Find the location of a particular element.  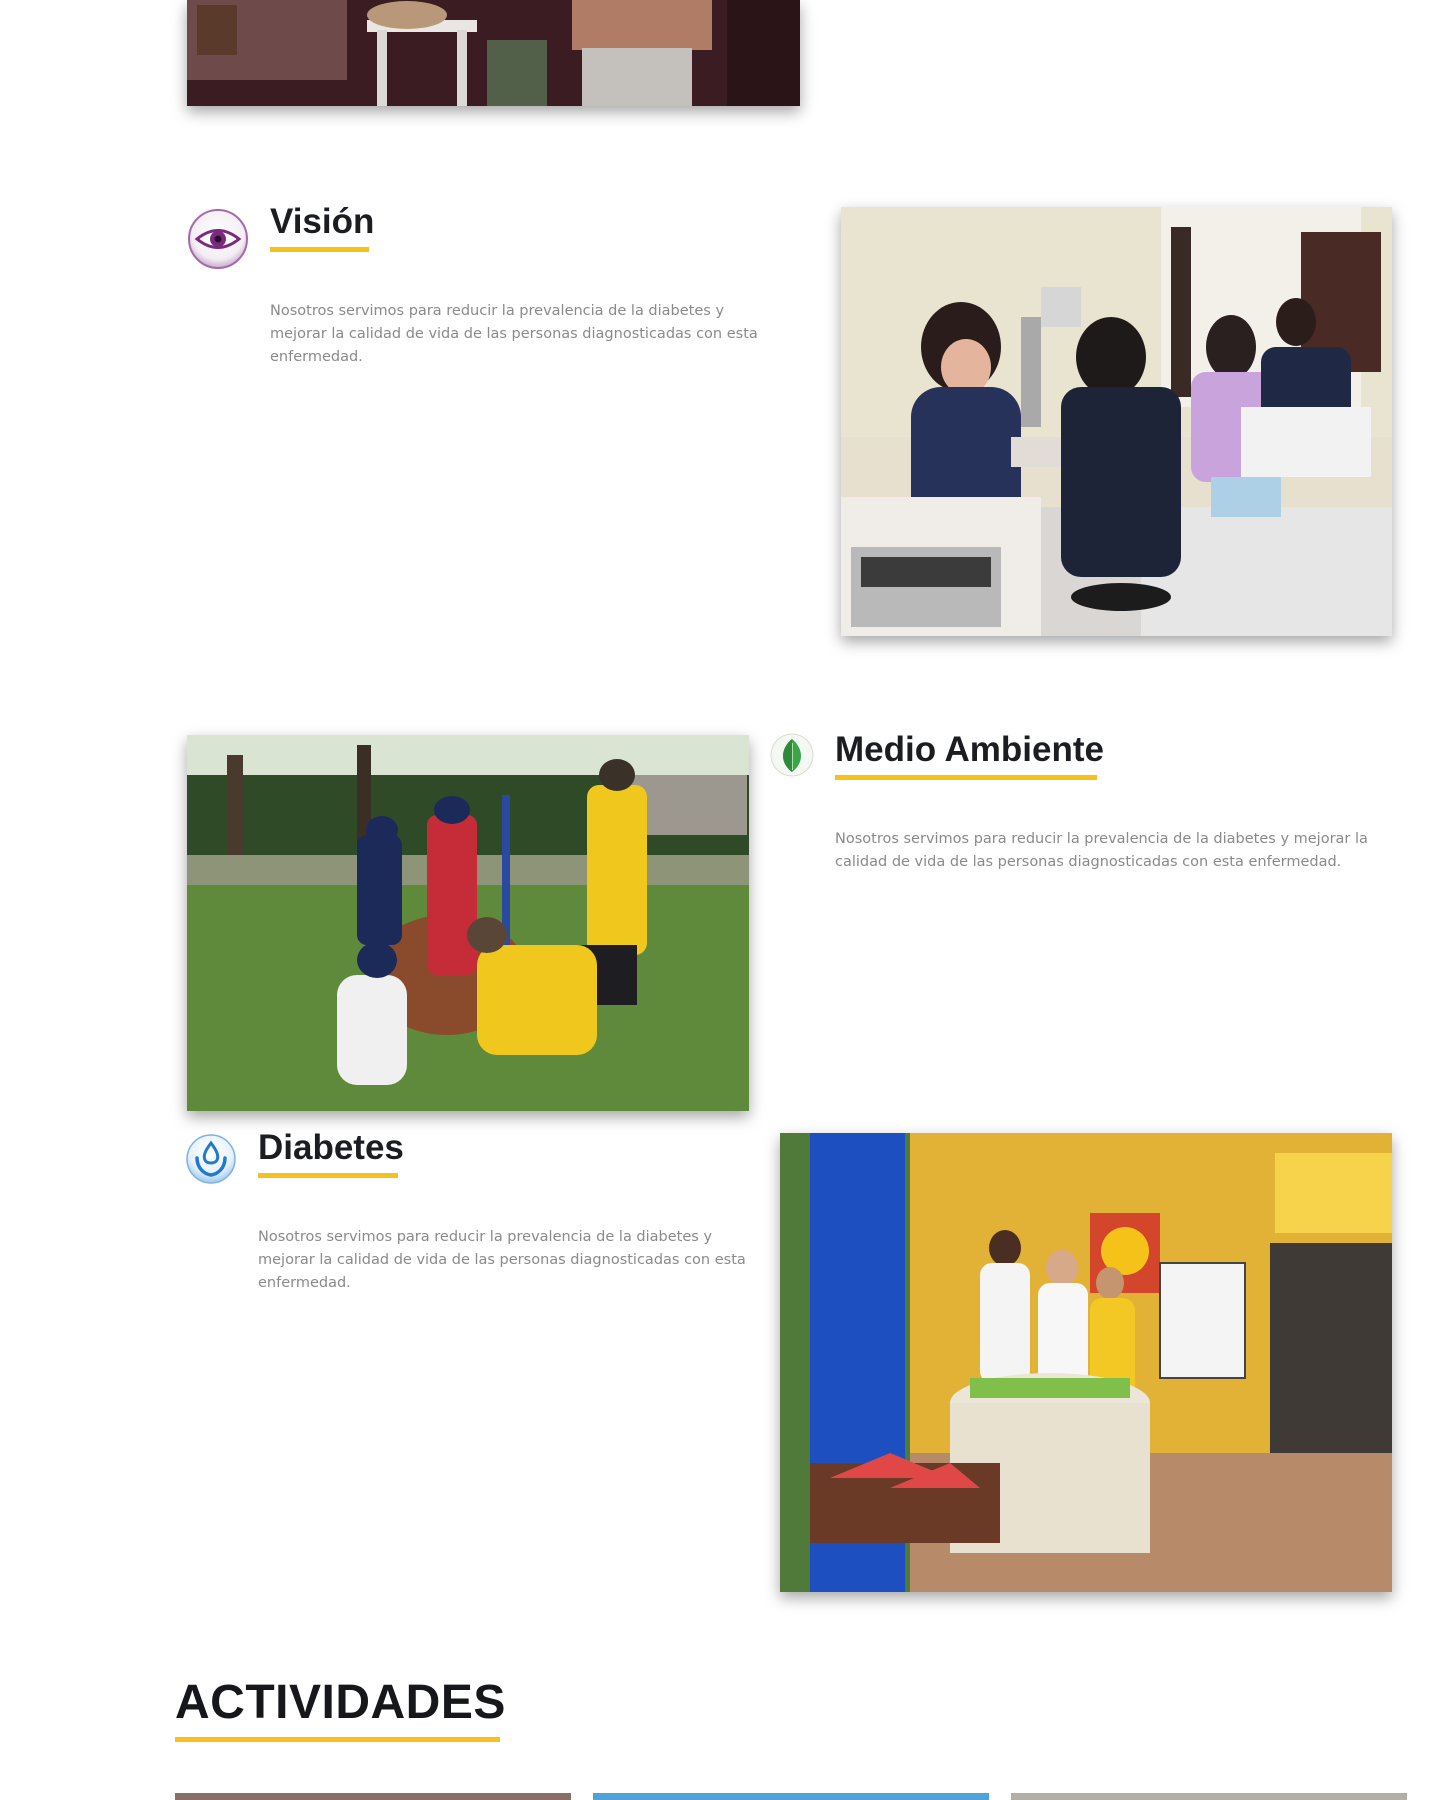

diabetes-heading-block: Diabetes is located at coordinates (331, 1152).